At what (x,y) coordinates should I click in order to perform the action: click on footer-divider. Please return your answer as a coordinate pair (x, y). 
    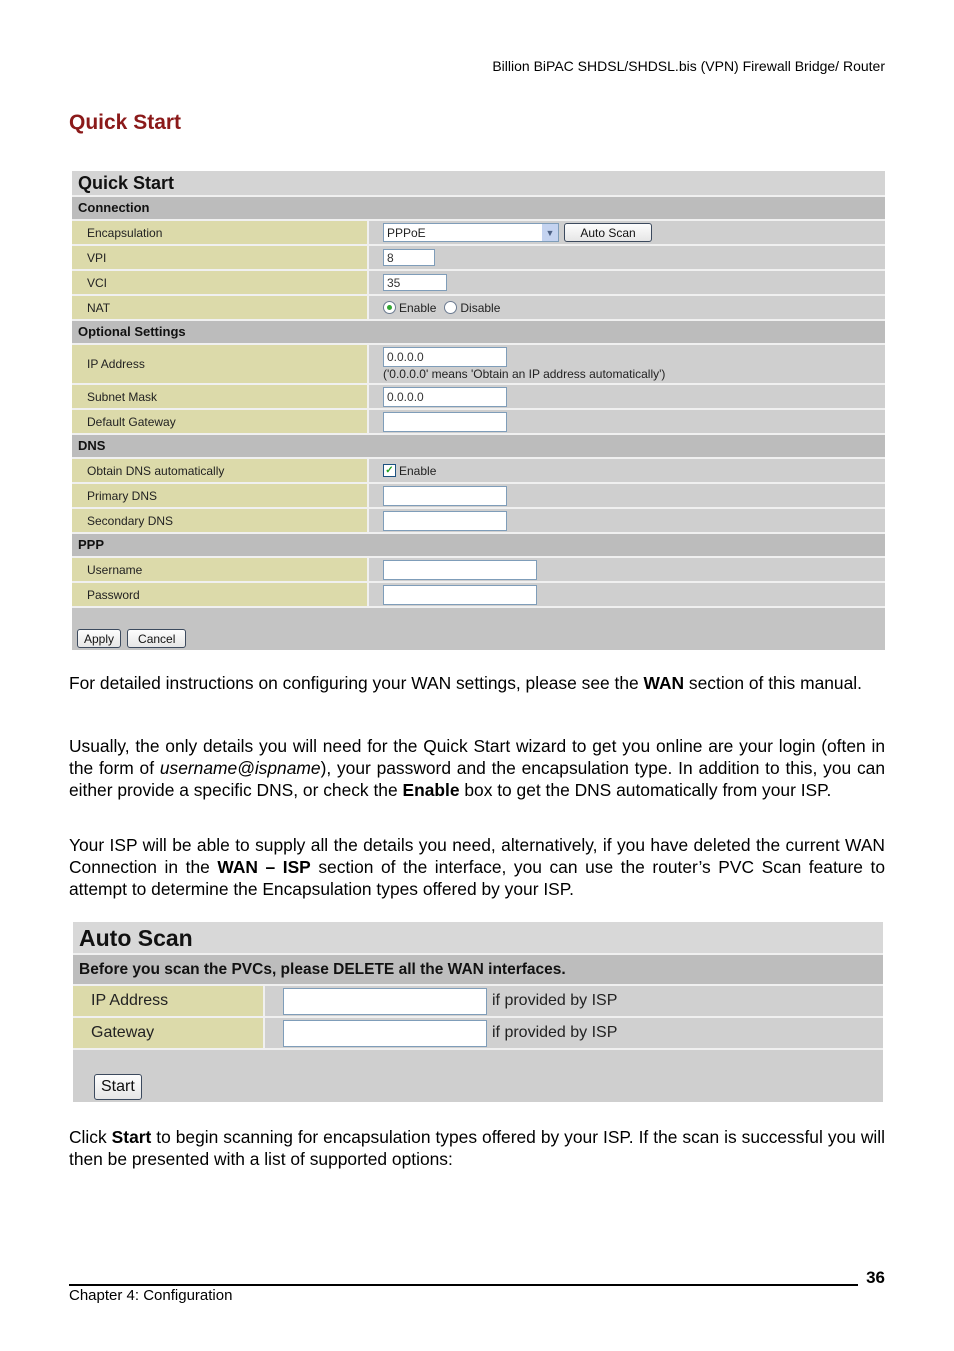
    Looking at the image, I should click on (463, 1285).